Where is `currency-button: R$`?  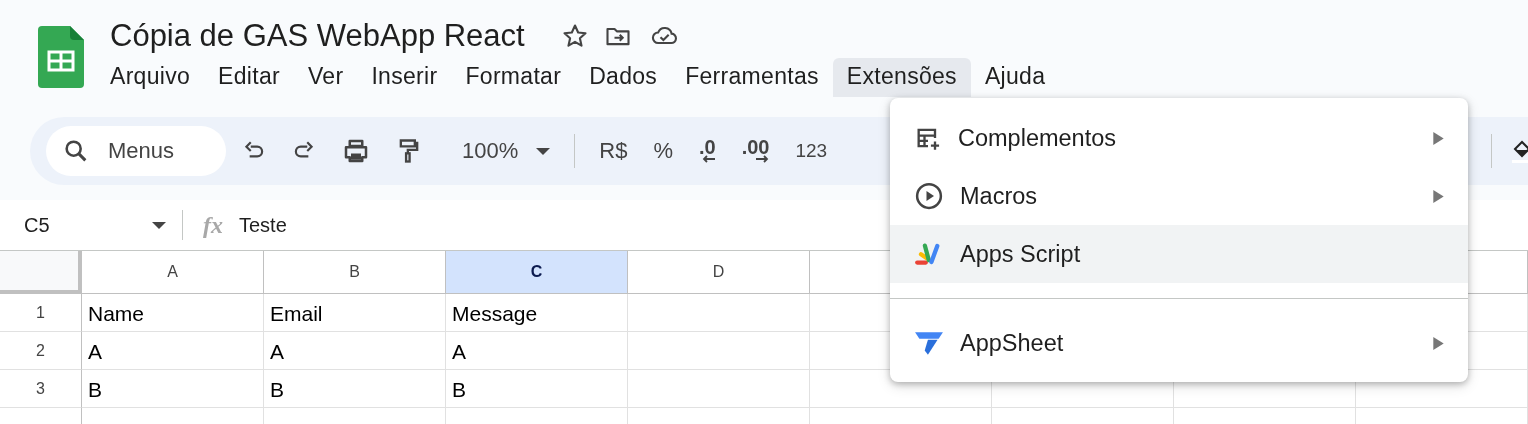
currency-button: R$ is located at coordinates (613, 151).